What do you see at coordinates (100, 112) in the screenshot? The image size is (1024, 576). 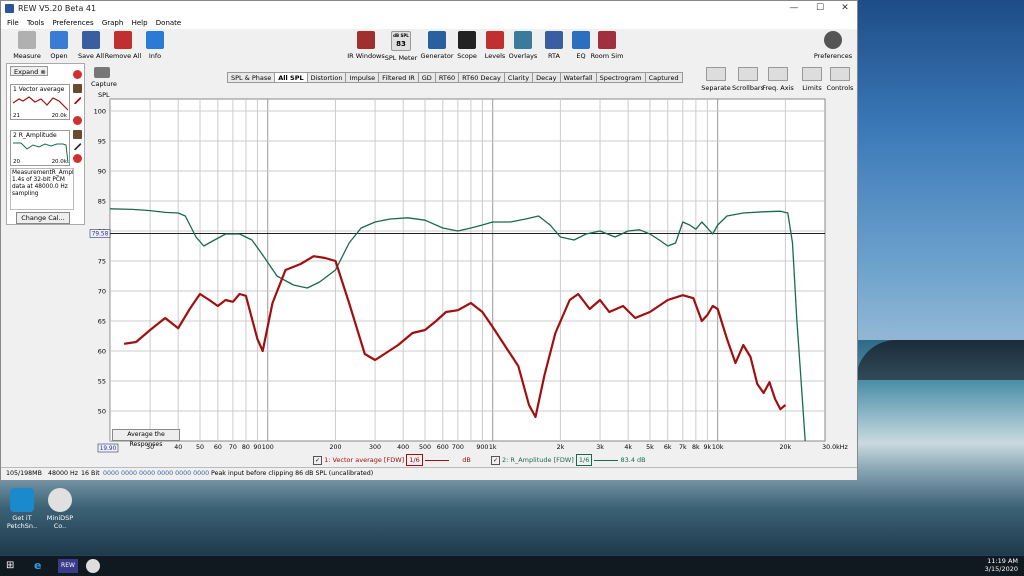 I see `y-tick-label: 100` at bounding box center [100, 112].